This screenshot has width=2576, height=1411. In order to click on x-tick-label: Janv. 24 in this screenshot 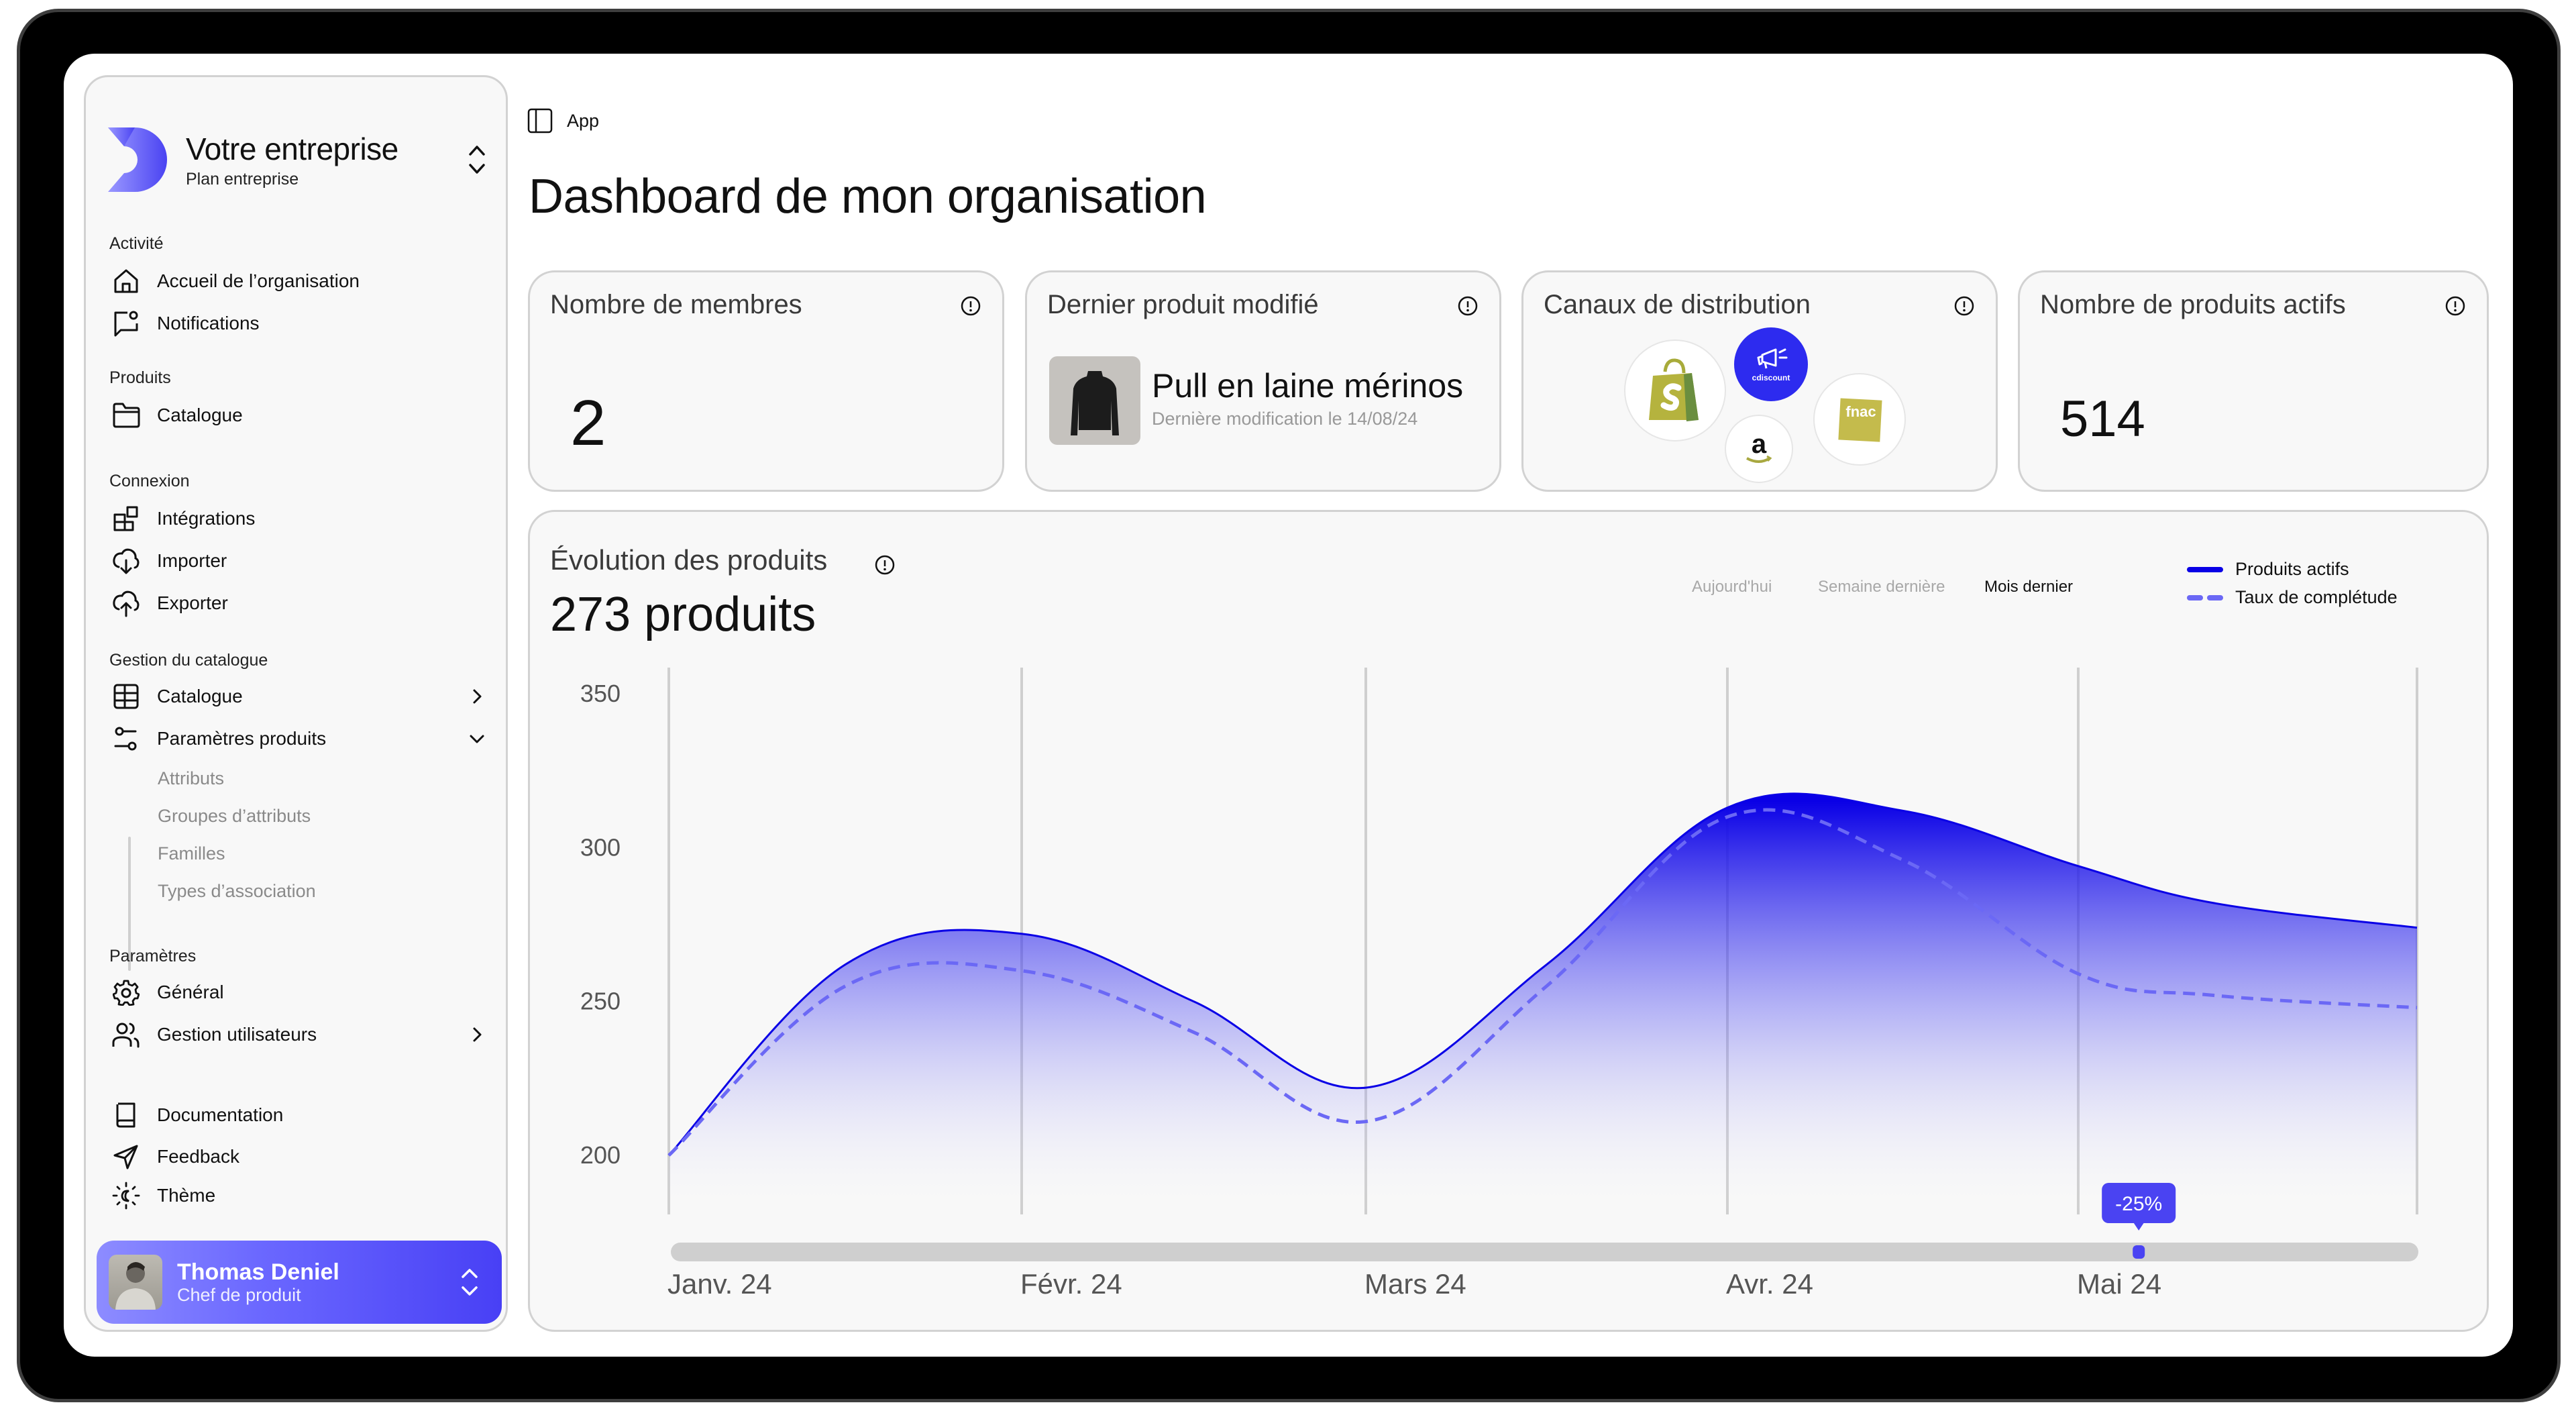, I will do `click(719, 1284)`.